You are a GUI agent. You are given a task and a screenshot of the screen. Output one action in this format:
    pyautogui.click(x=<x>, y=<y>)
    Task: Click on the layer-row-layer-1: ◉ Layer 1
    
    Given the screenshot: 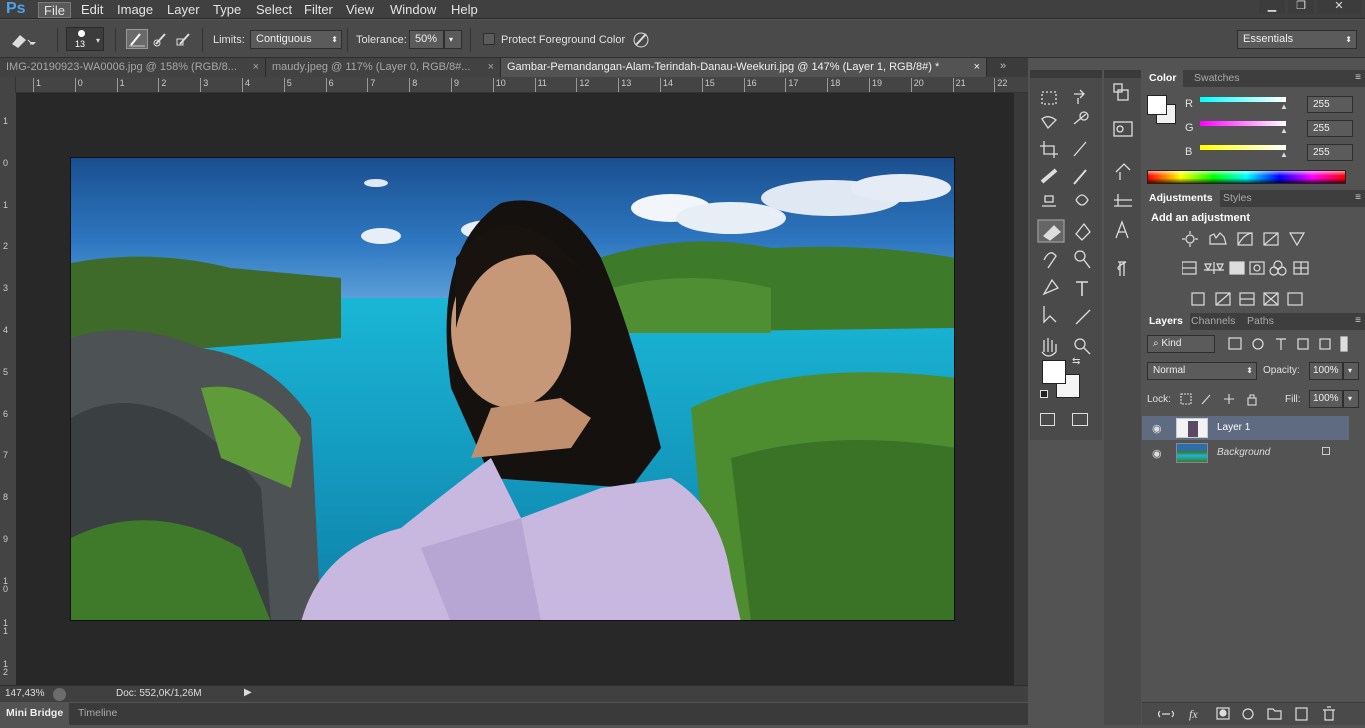 What is the action you would take?
    pyautogui.click(x=1245, y=428)
    